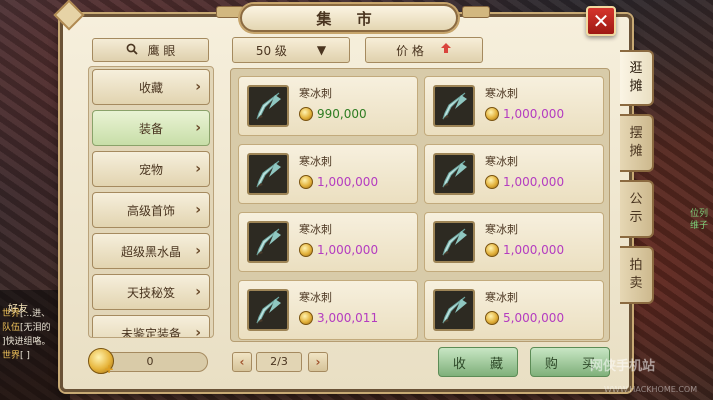  I want to click on item-price: 3,000,011, so click(348, 318).